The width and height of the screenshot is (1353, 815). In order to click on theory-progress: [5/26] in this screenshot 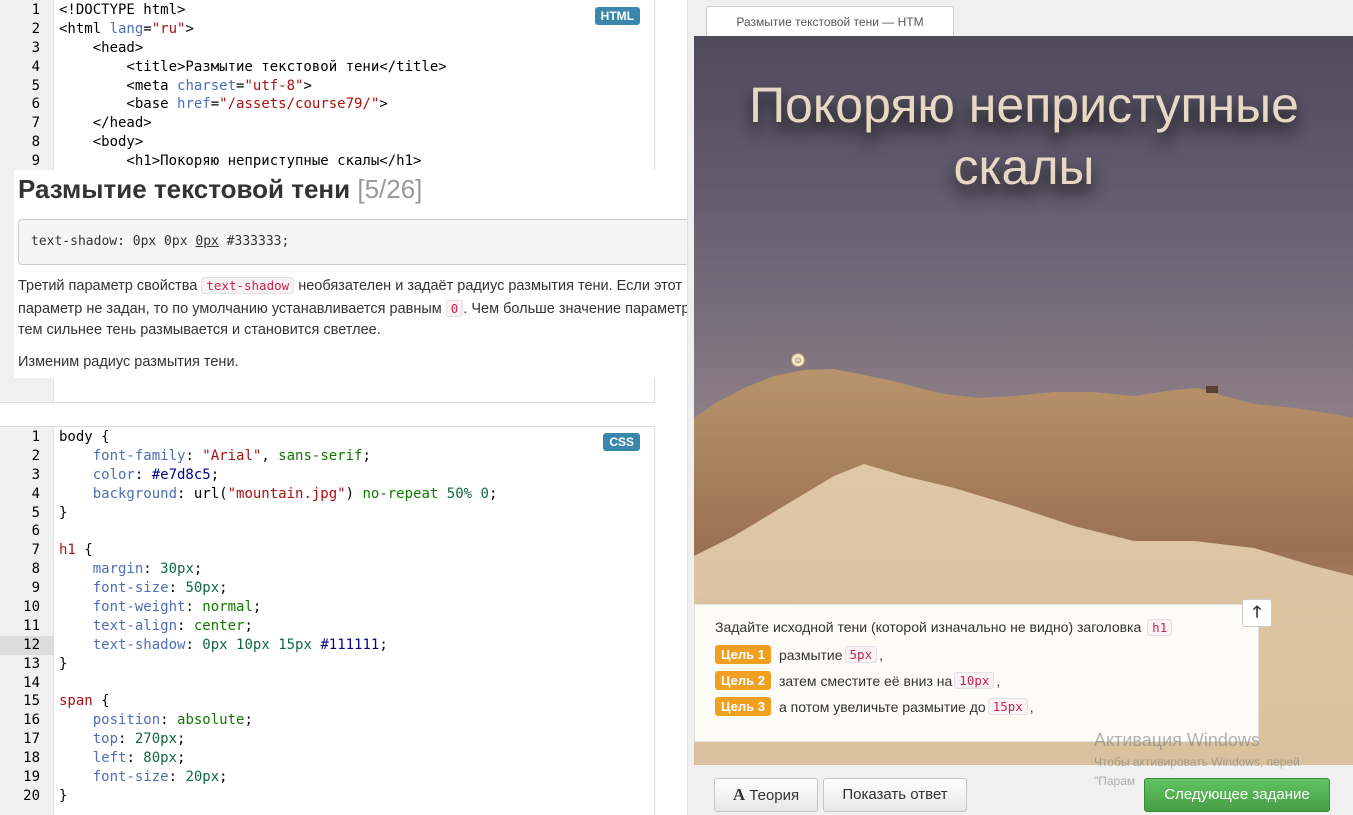, I will do `click(390, 189)`.